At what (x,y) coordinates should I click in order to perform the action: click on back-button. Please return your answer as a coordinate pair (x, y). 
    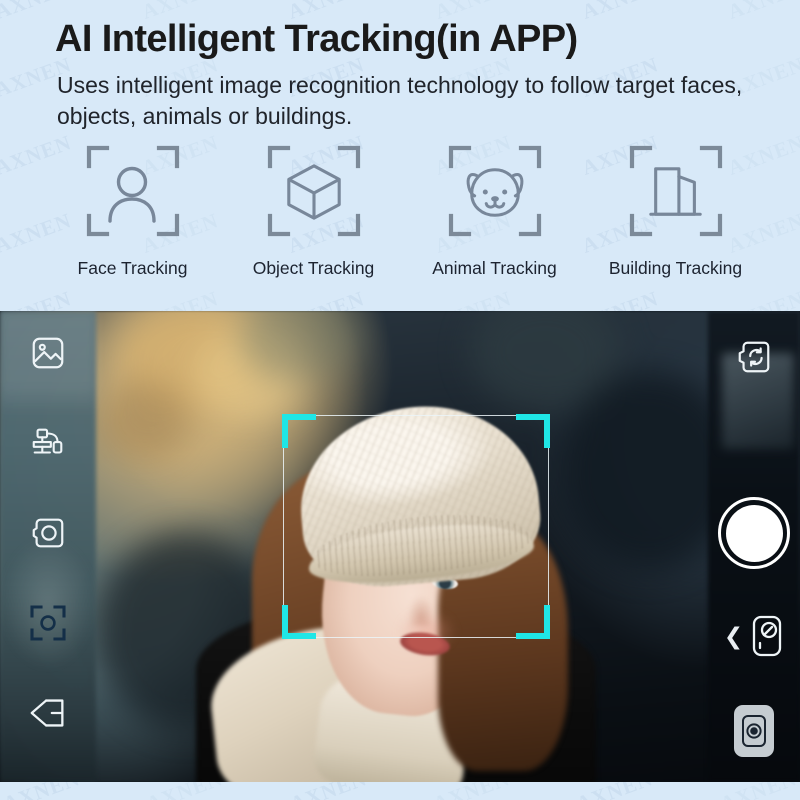
    Looking at the image, I should click on (48, 713).